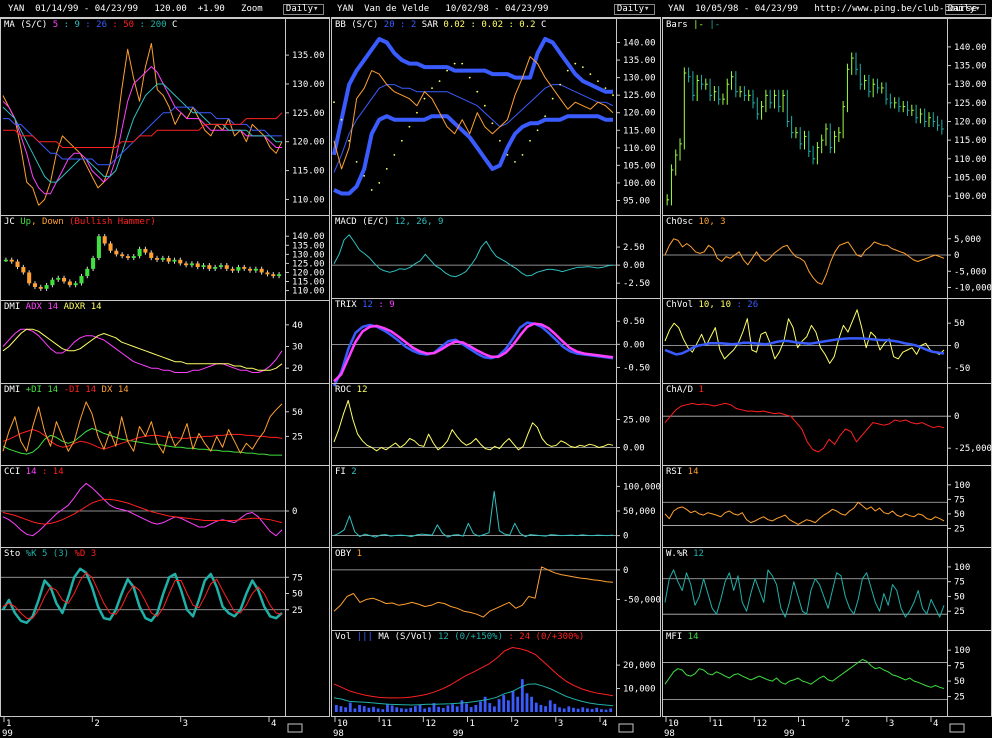 The width and height of the screenshot is (992, 738). Describe the element at coordinates (303, 9) in the screenshot. I see `period-select-1: Daily▾` at that location.